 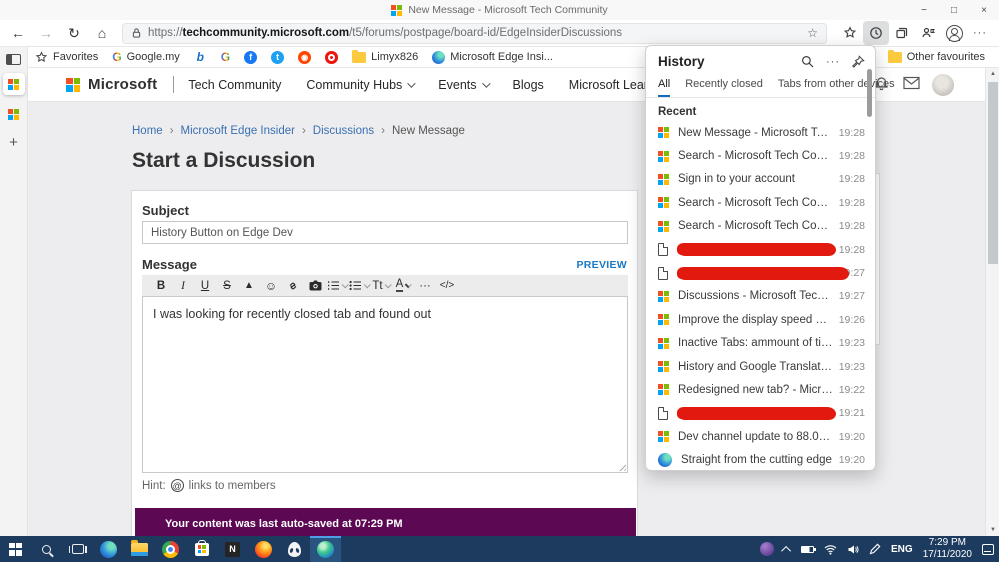 What do you see at coordinates (850, 33) in the screenshot?
I see `favorites-icon` at bounding box center [850, 33].